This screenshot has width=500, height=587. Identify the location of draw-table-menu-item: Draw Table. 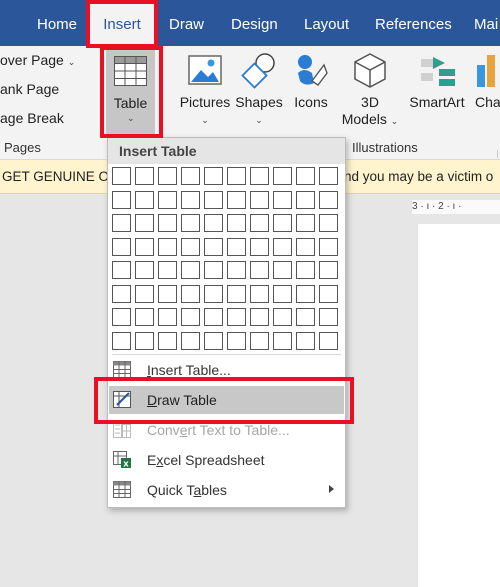
(226, 400).